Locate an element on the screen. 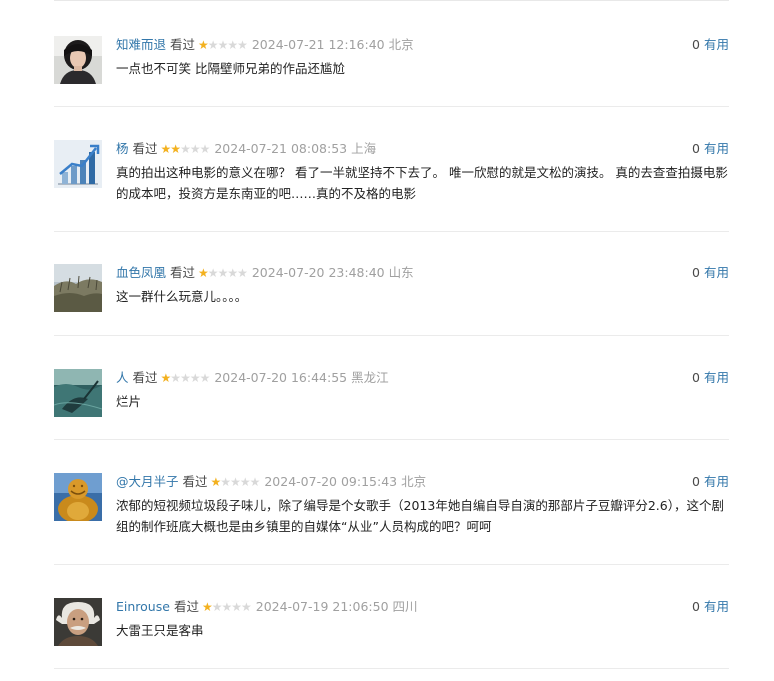  comment-meta: Einrouse 看过 ★★★★★ 2024-07-19 21:06:50 四川 is located at coordinates (267, 607).